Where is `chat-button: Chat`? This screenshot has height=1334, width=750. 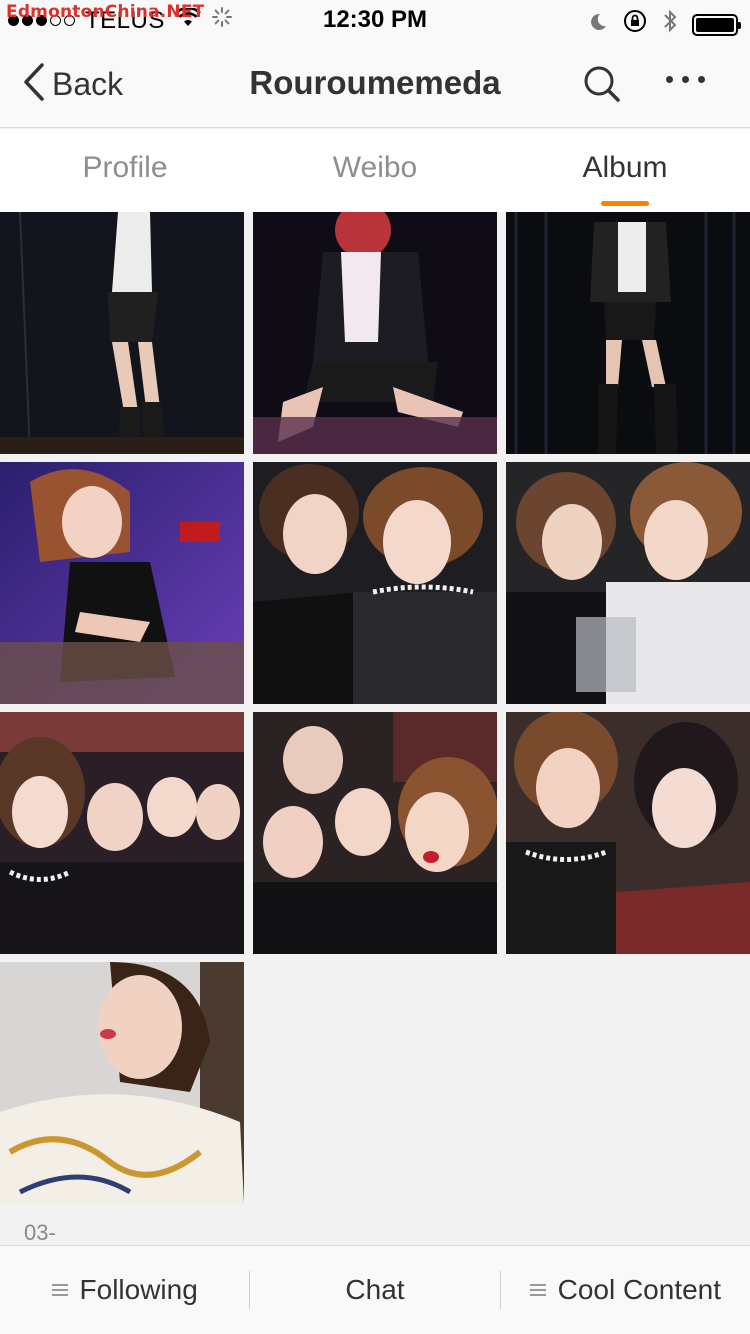
chat-button: Chat is located at coordinates (374, 1290).